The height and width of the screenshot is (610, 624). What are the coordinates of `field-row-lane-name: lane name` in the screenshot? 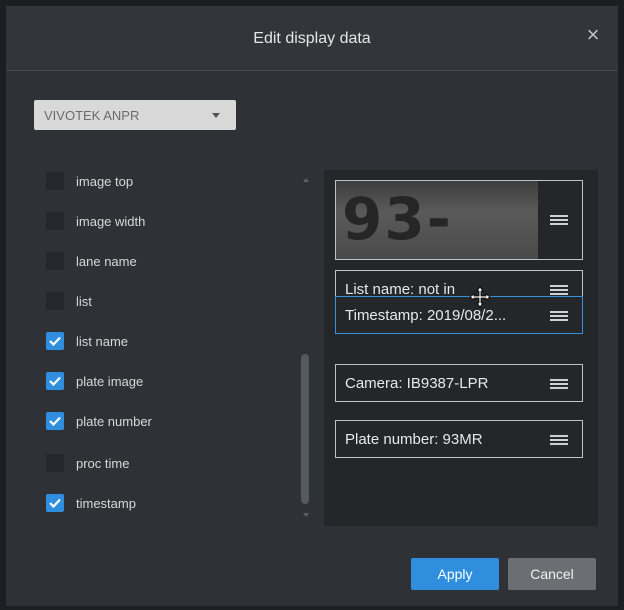 It's located at (166, 262).